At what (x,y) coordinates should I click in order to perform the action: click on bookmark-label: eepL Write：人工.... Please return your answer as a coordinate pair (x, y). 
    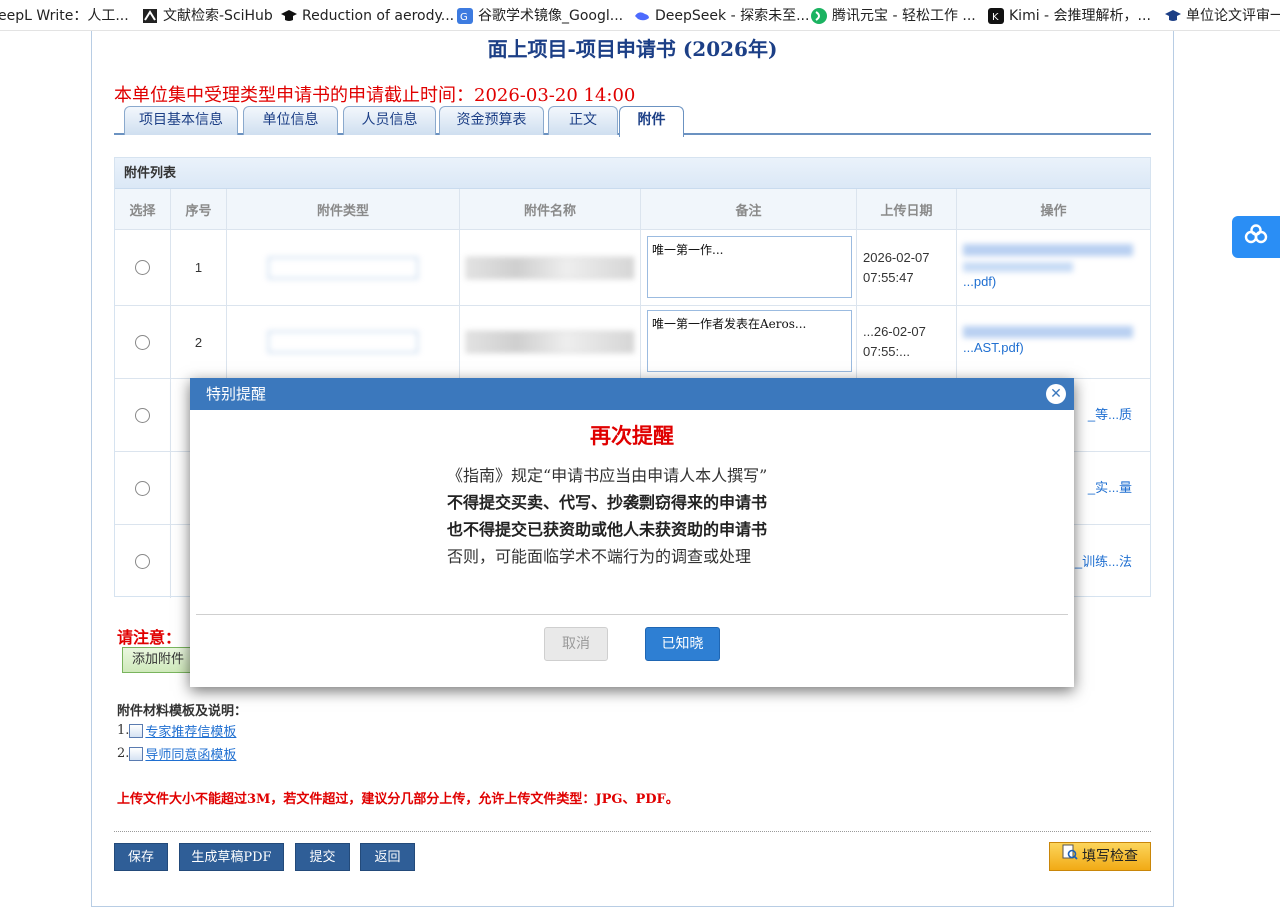
    Looking at the image, I should click on (64, 16).